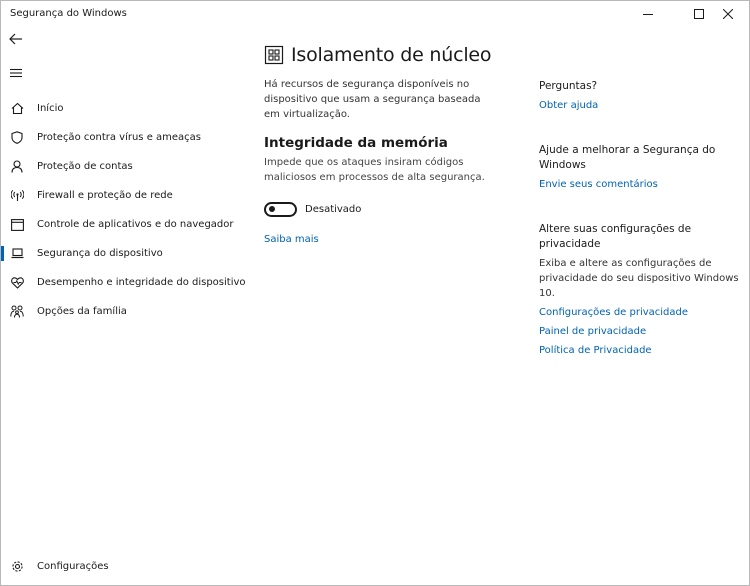 The width and height of the screenshot is (750, 586). What do you see at coordinates (17, 254) in the screenshot?
I see `laptop-icon` at bounding box center [17, 254].